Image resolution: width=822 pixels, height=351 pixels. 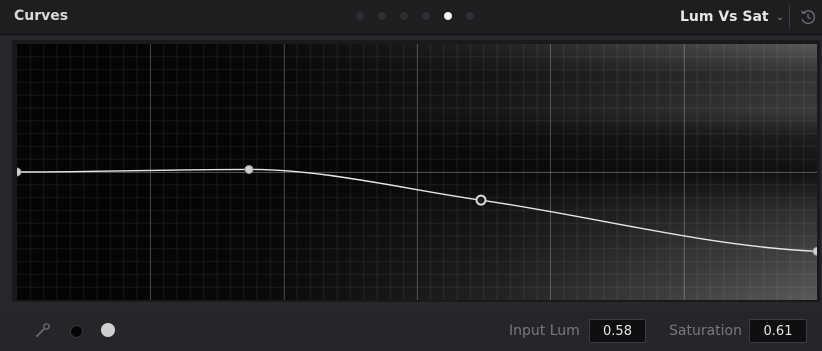 I want to click on page-dots, so click(x=415, y=17).